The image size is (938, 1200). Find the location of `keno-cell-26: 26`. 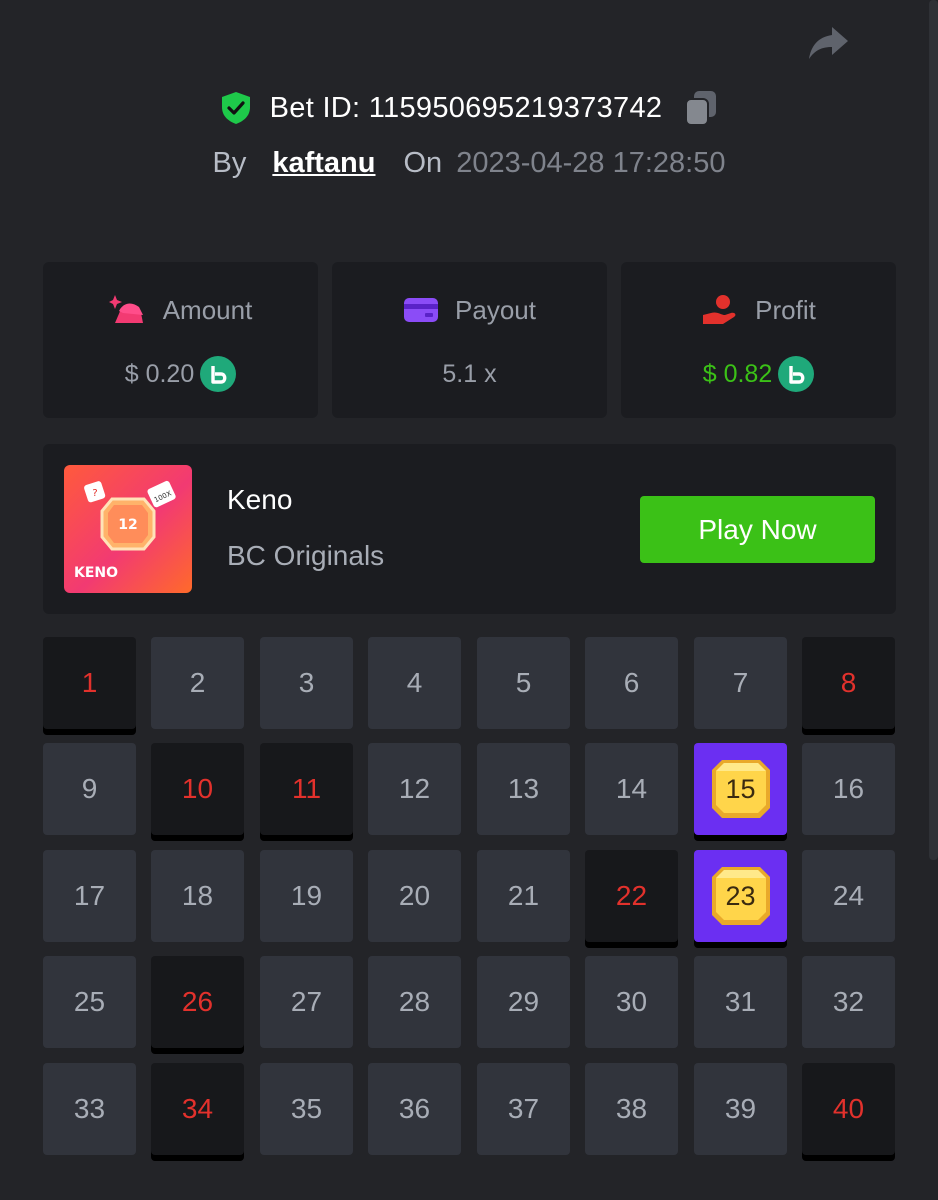

keno-cell-26: 26 is located at coordinates (197, 1002).